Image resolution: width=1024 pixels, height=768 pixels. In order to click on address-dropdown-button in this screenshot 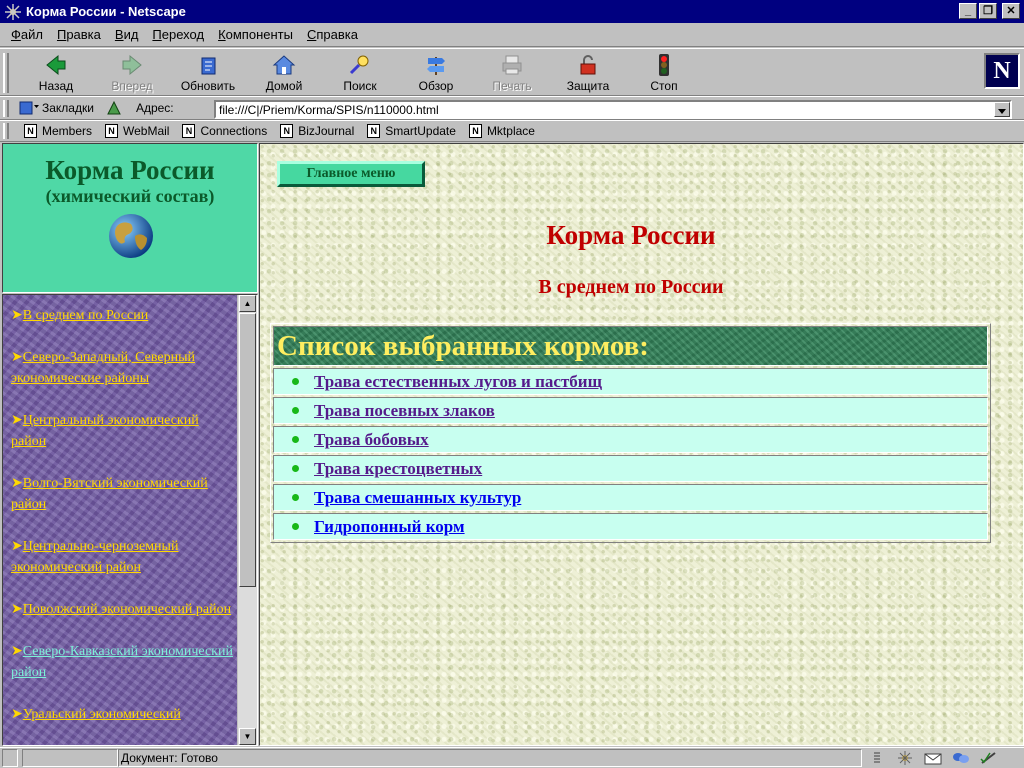, I will do `click(1002, 109)`.